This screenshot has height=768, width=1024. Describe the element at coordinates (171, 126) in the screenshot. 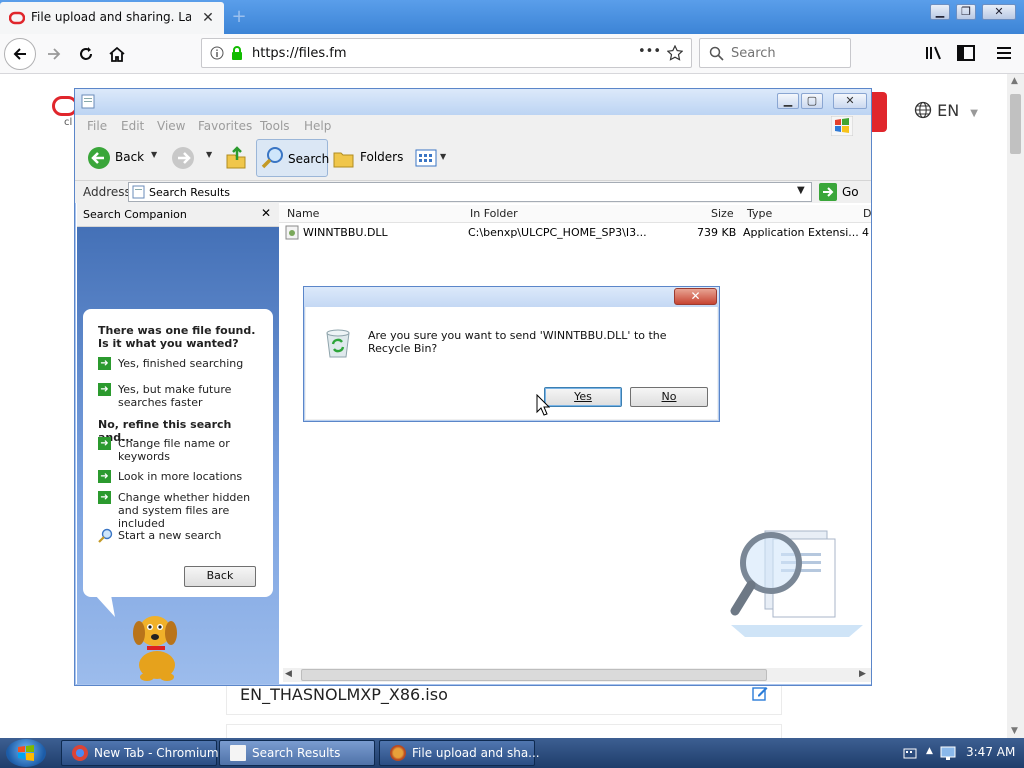

I see `menu-view: View` at that location.